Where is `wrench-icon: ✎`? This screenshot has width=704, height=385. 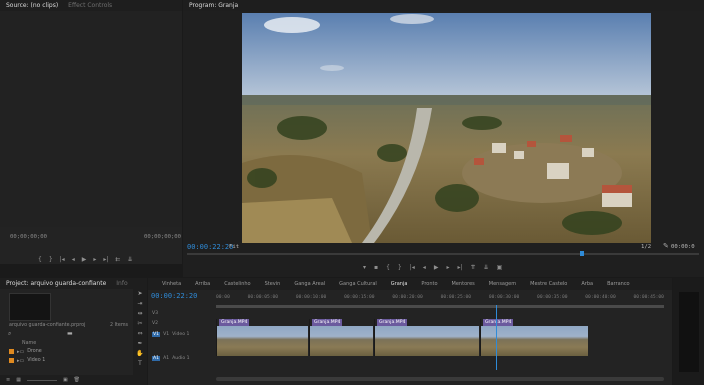
wrench-icon: ✎ is located at coordinates (666, 246).